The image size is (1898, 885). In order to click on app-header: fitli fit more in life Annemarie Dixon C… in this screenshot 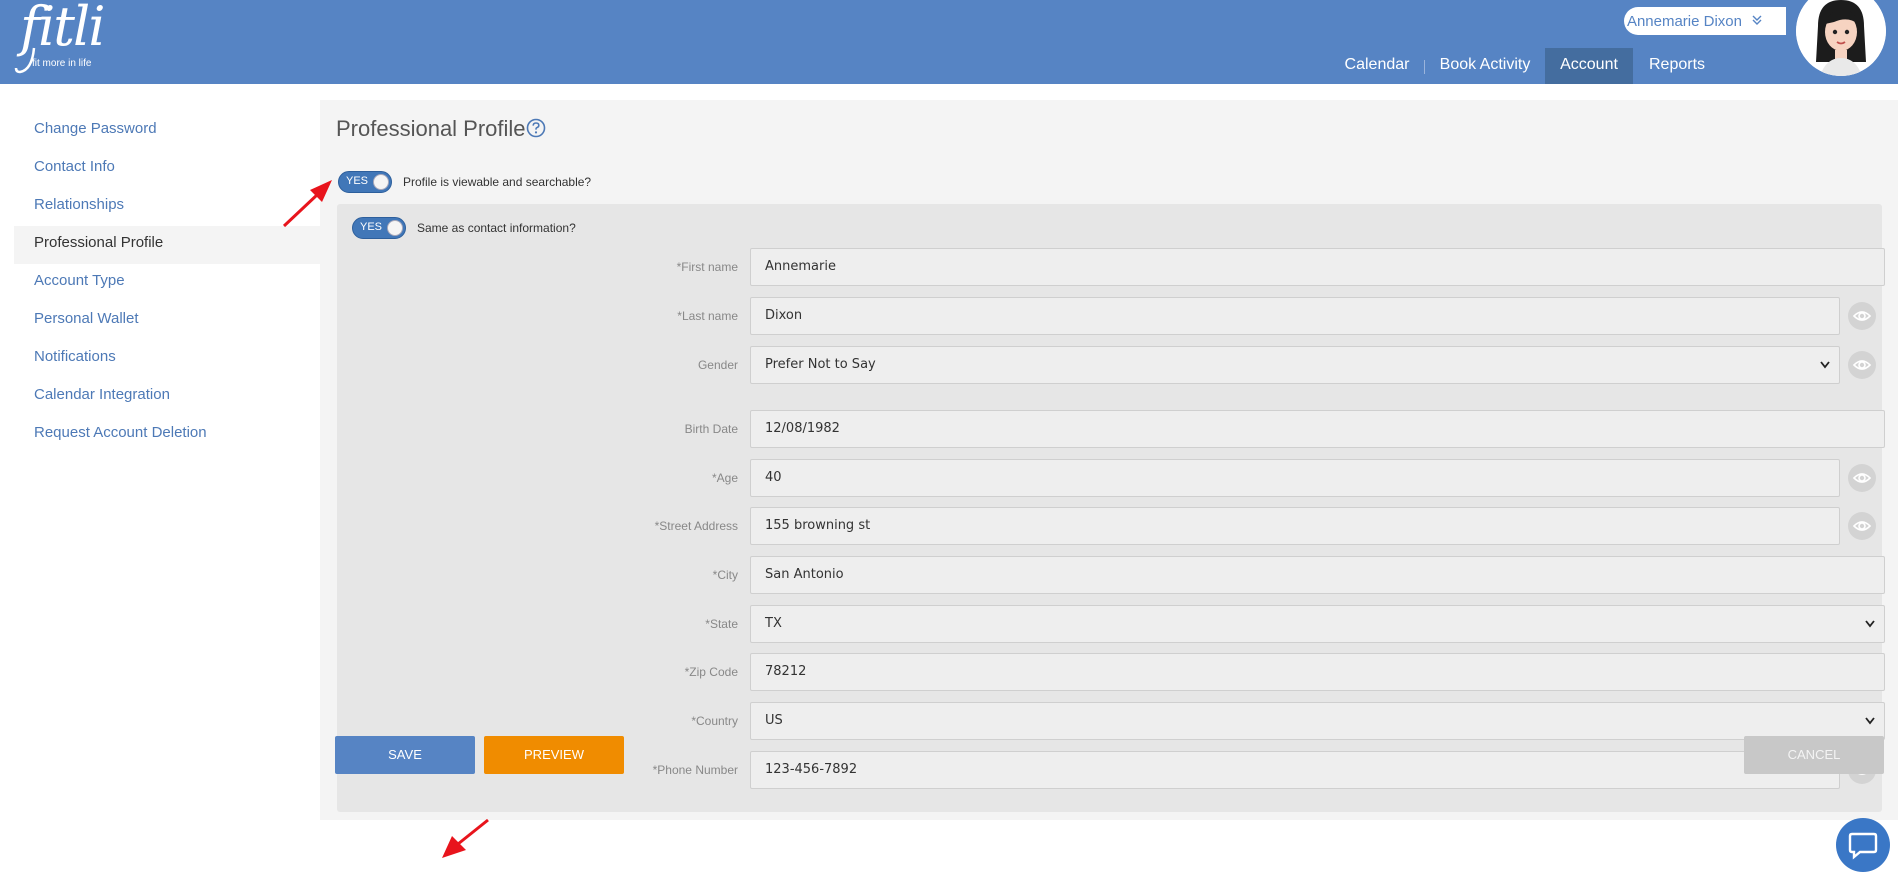, I will do `click(949, 42)`.